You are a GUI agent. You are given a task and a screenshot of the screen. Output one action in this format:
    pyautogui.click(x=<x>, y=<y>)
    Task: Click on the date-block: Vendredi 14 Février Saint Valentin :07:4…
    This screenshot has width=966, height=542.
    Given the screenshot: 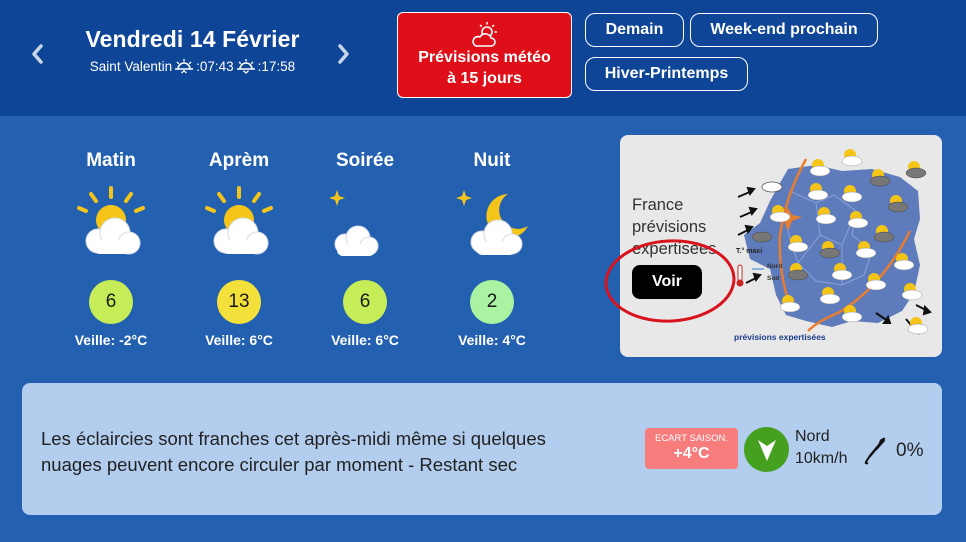 What is the action you would take?
    pyautogui.click(x=192, y=50)
    